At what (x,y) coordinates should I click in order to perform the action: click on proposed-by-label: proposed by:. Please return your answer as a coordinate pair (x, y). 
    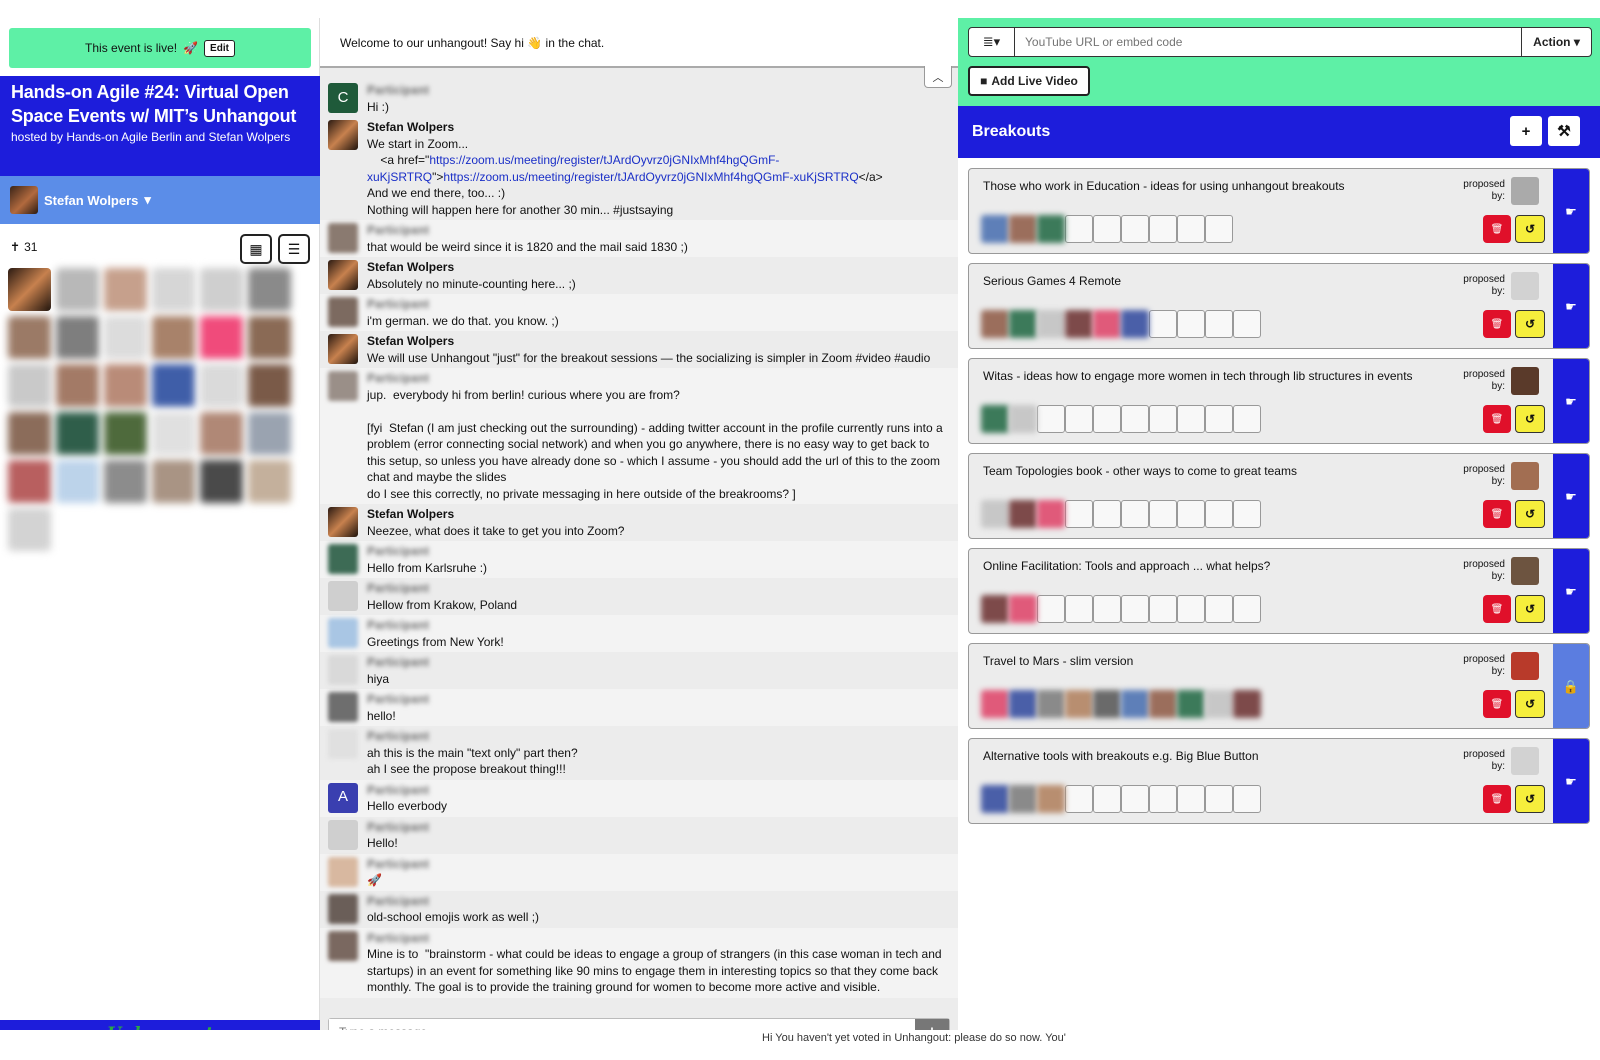
    Looking at the image, I should click on (1484, 380).